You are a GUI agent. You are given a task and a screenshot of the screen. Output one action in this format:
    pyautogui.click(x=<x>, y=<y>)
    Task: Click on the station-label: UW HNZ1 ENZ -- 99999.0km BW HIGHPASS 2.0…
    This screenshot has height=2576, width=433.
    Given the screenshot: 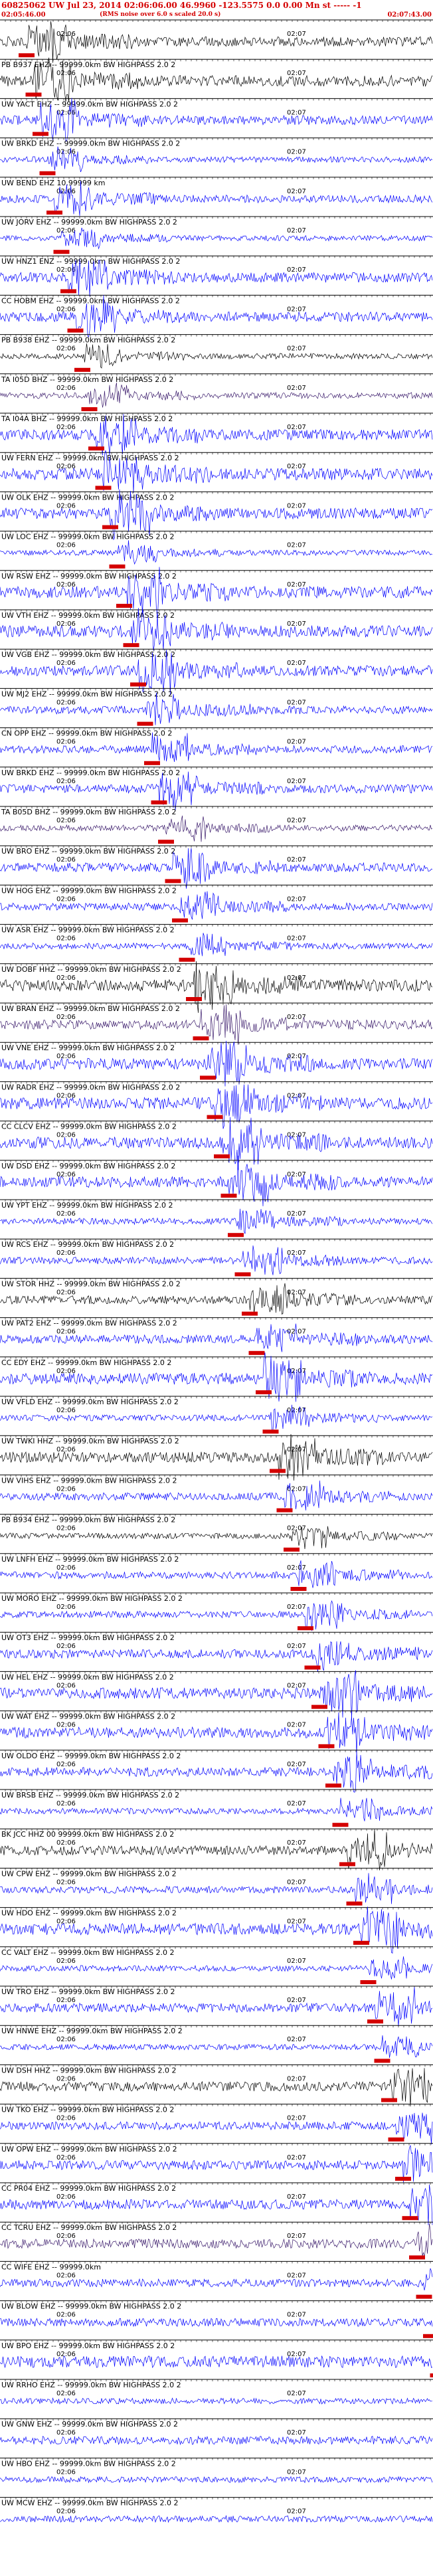 What is the action you would take?
    pyautogui.click(x=91, y=261)
    